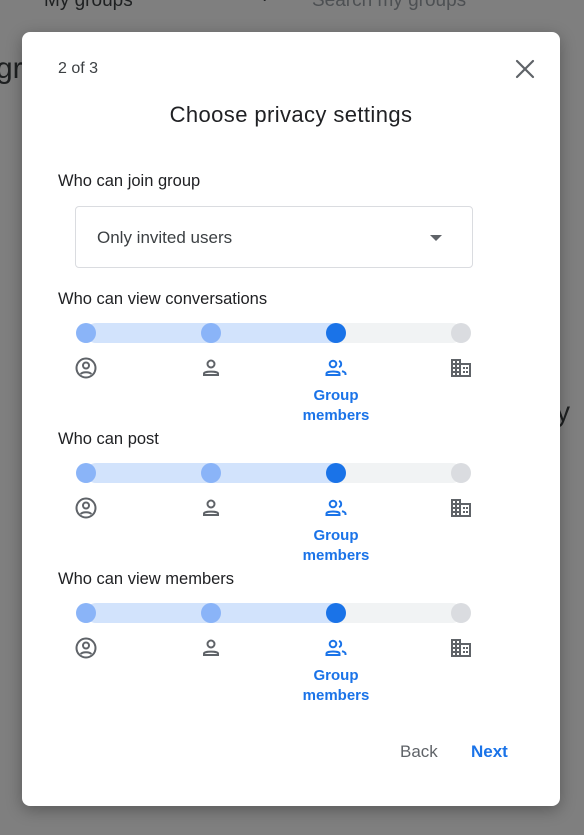 Image resolution: width=584 pixels, height=835 pixels. What do you see at coordinates (274, 377) in the screenshot?
I see `view-conversations-slider: Group members` at bounding box center [274, 377].